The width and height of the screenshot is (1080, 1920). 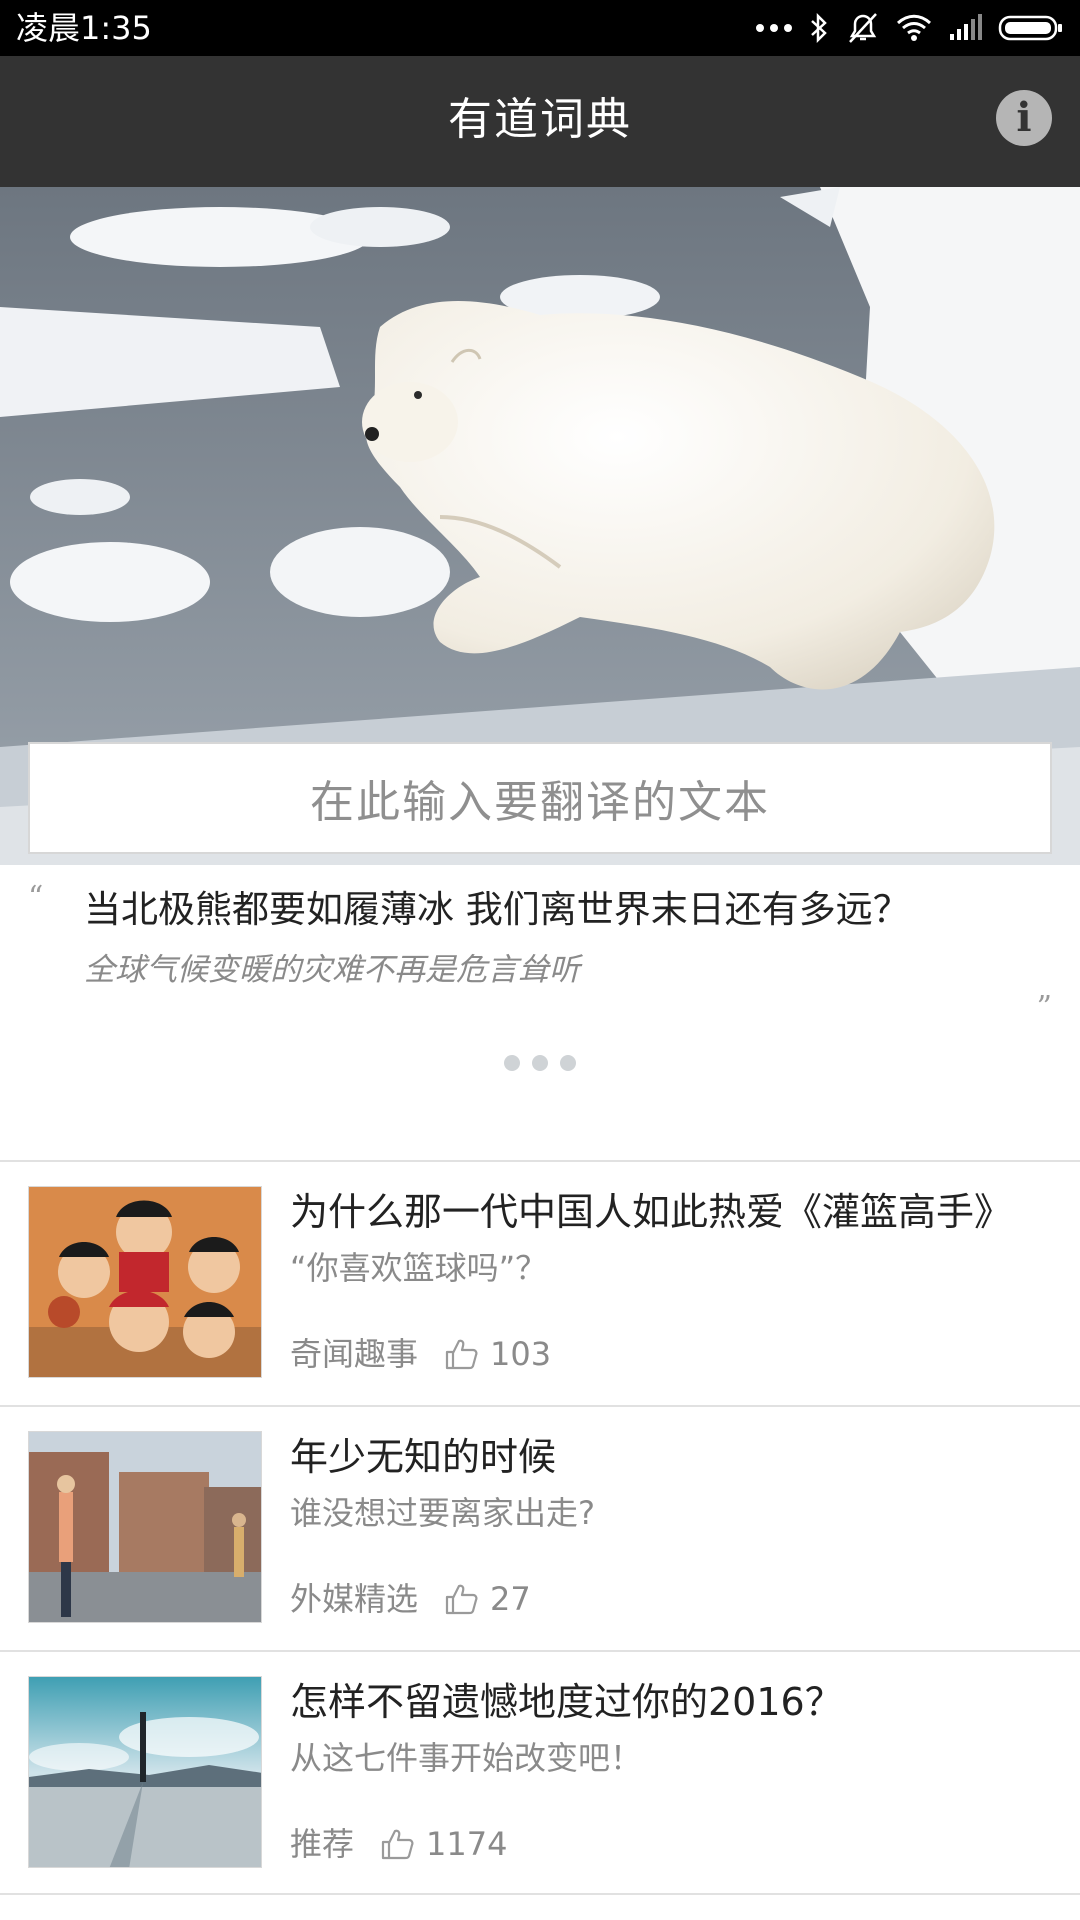 I want to click on feed-item-meta: 推荐 1174, so click(x=398, y=1844).